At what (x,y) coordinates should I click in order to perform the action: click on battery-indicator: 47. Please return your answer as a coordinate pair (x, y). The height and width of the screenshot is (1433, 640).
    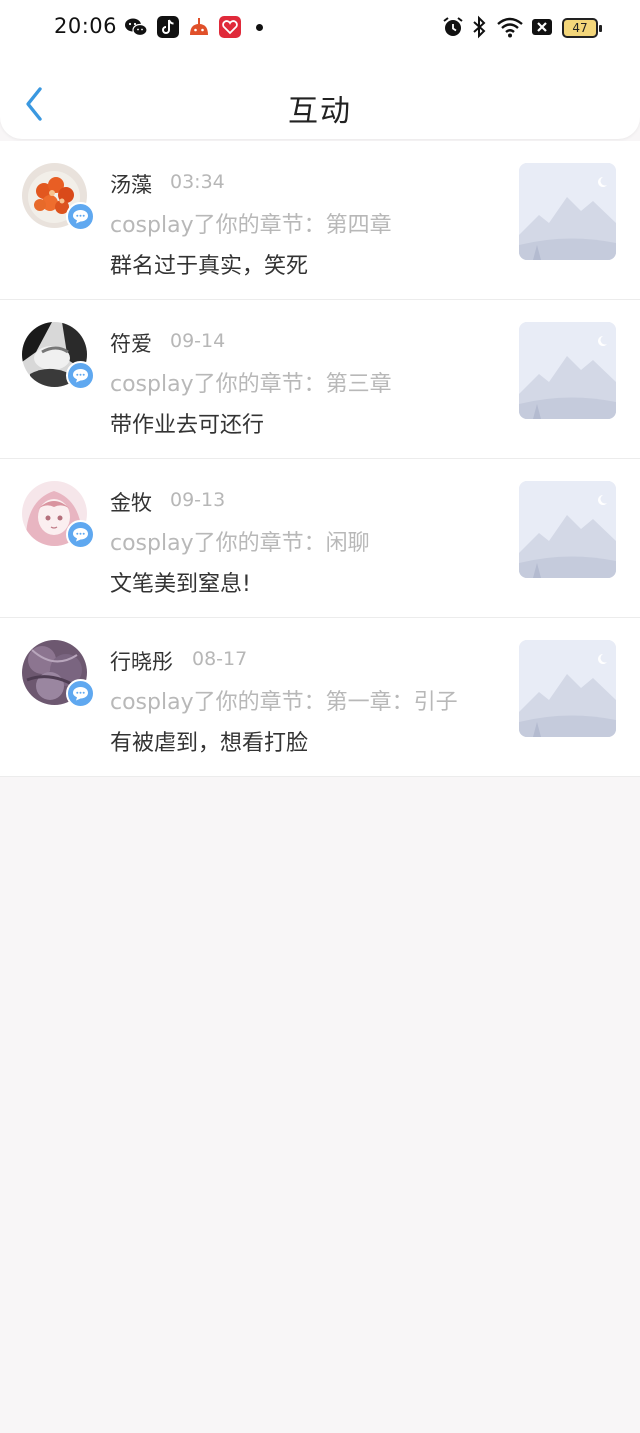
    Looking at the image, I should click on (582, 28).